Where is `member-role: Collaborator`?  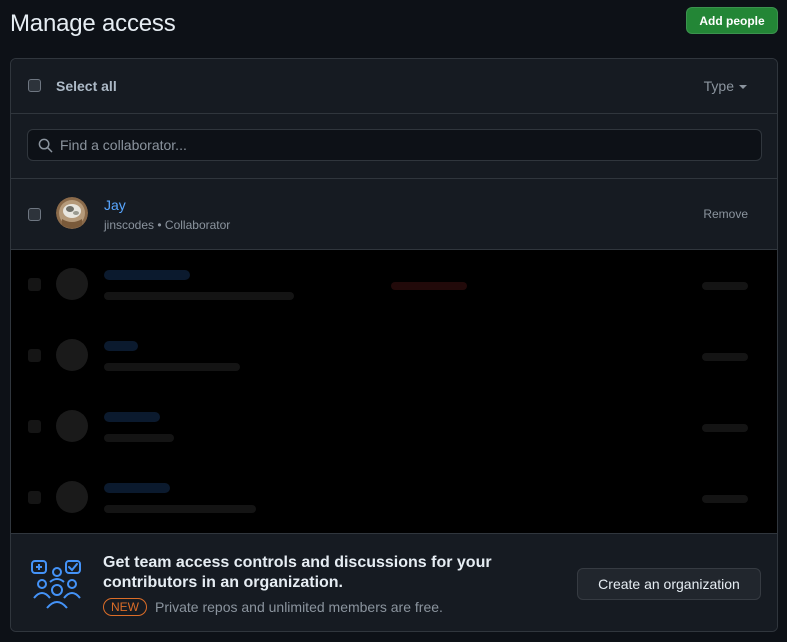 member-role: Collaborator is located at coordinates (197, 225).